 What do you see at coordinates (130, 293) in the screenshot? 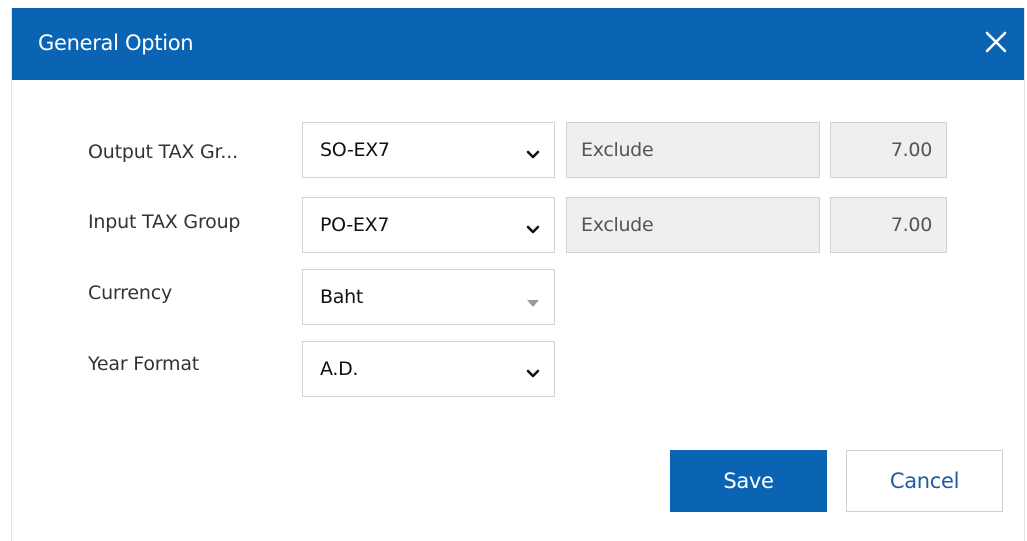
I see `currency-label: Currency` at bounding box center [130, 293].